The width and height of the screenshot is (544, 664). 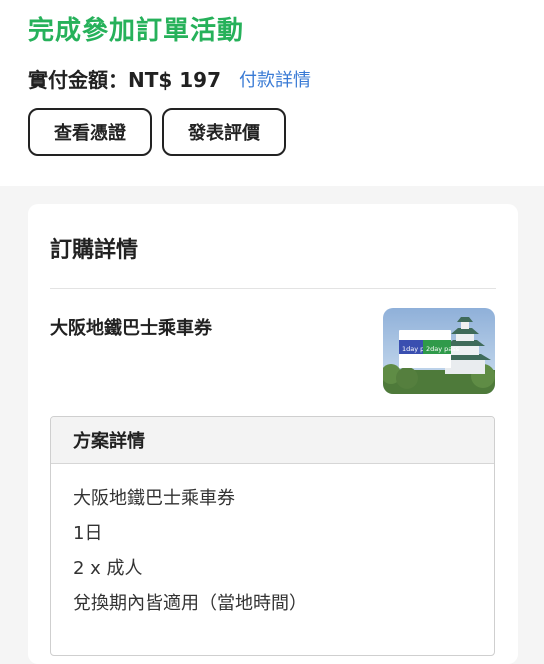 What do you see at coordinates (190, 603) in the screenshot?
I see `plan-line: 兌換期內皆適用（當地時間）` at bounding box center [190, 603].